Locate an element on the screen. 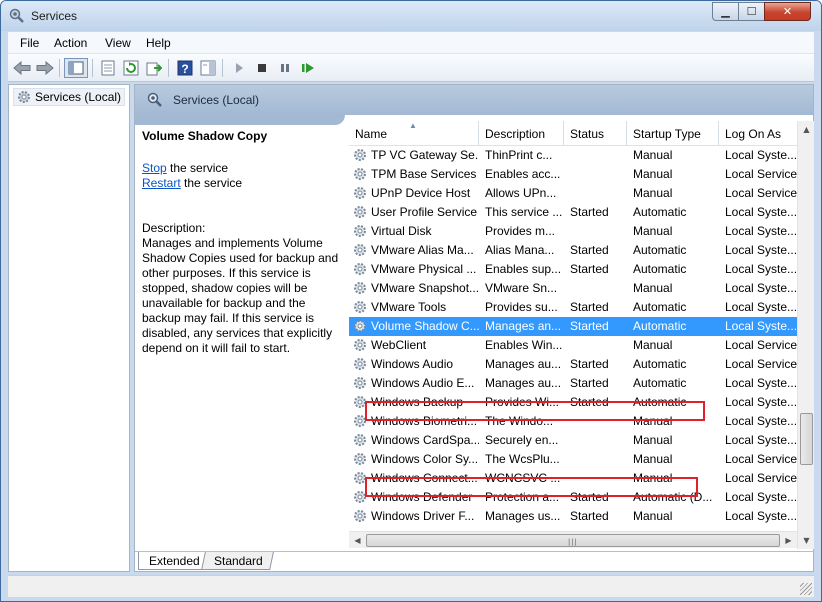 This screenshot has height=602, width=822. menu-view: View is located at coordinates (118, 43).